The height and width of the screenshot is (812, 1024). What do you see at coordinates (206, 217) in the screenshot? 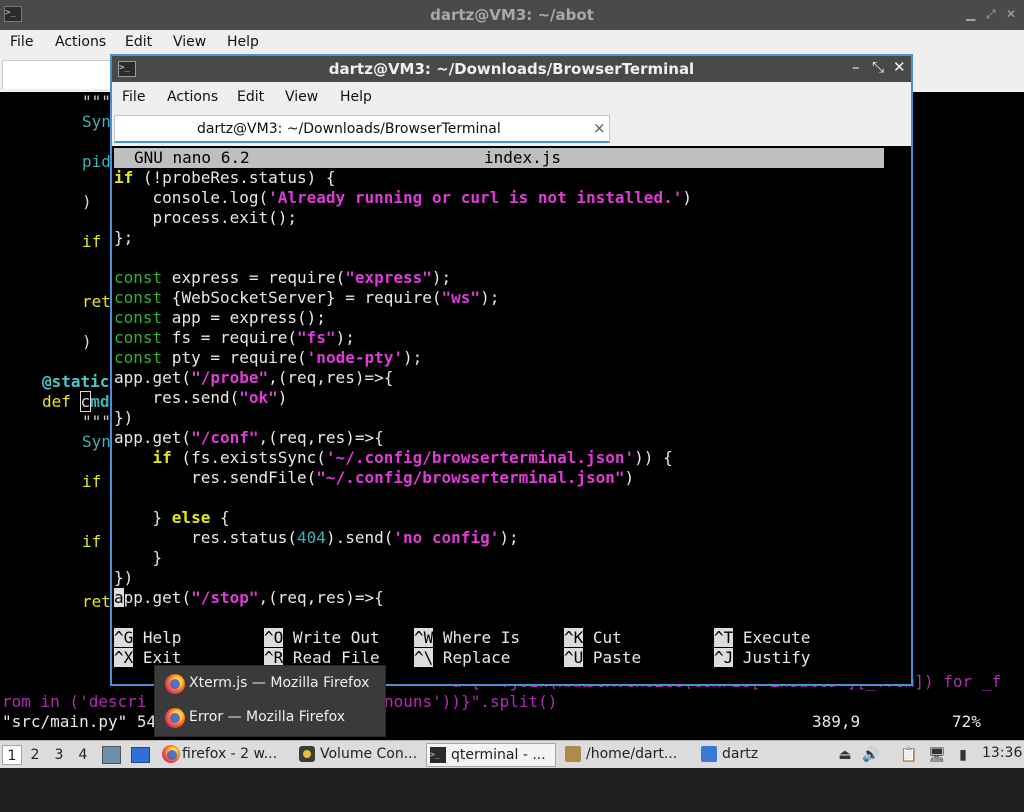
I see `code-line: process.exit();` at bounding box center [206, 217].